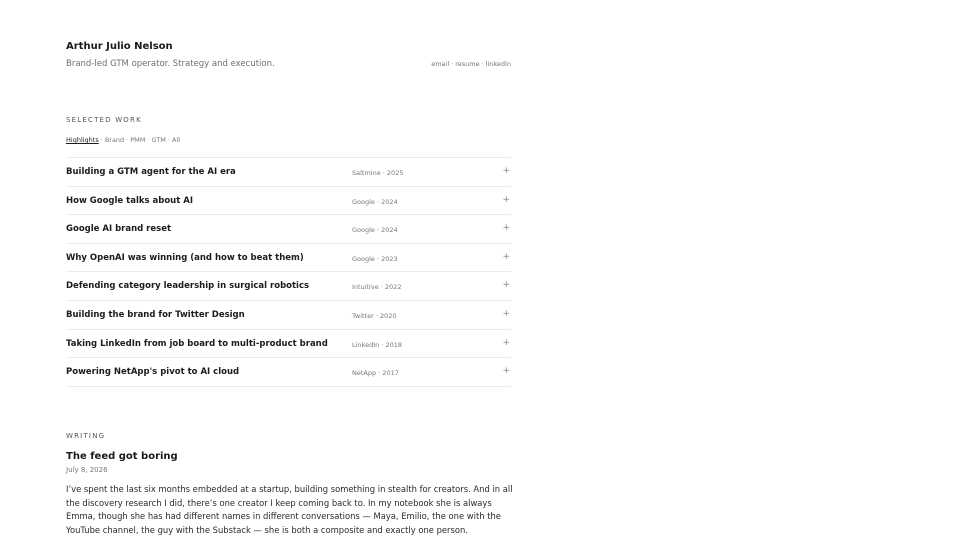 The width and height of the screenshot is (960, 540). Describe the element at coordinates (440, 64) in the screenshot. I see `email-link: email` at that location.